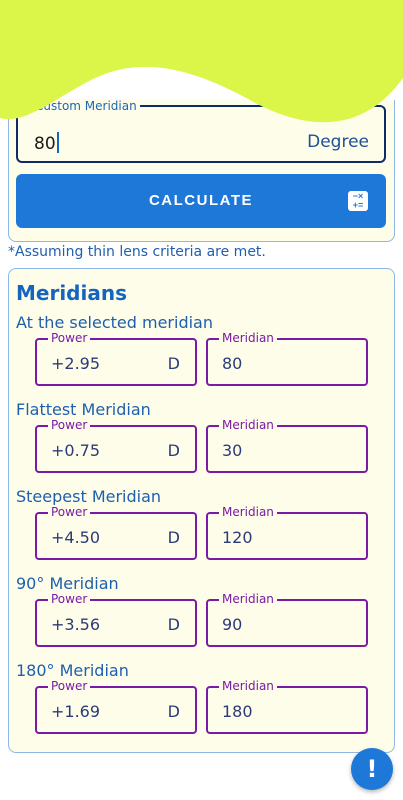  Describe the element at coordinates (114, 322) in the screenshot. I see `row-label-selected: At the selected meridian` at that location.